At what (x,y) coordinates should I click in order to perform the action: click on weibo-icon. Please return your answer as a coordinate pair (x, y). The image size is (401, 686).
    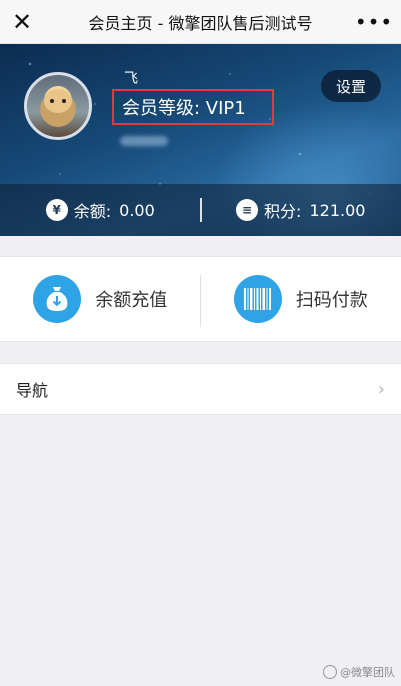
    Looking at the image, I should click on (330, 672).